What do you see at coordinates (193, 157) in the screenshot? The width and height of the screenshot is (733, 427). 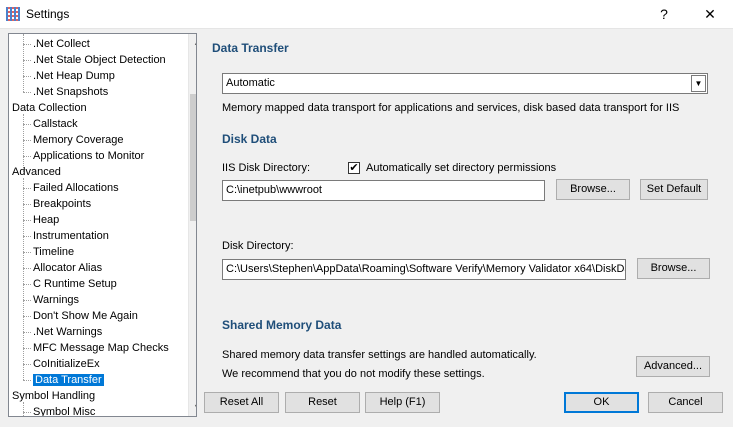 I see `scroll-thumb` at bounding box center [193, 157].